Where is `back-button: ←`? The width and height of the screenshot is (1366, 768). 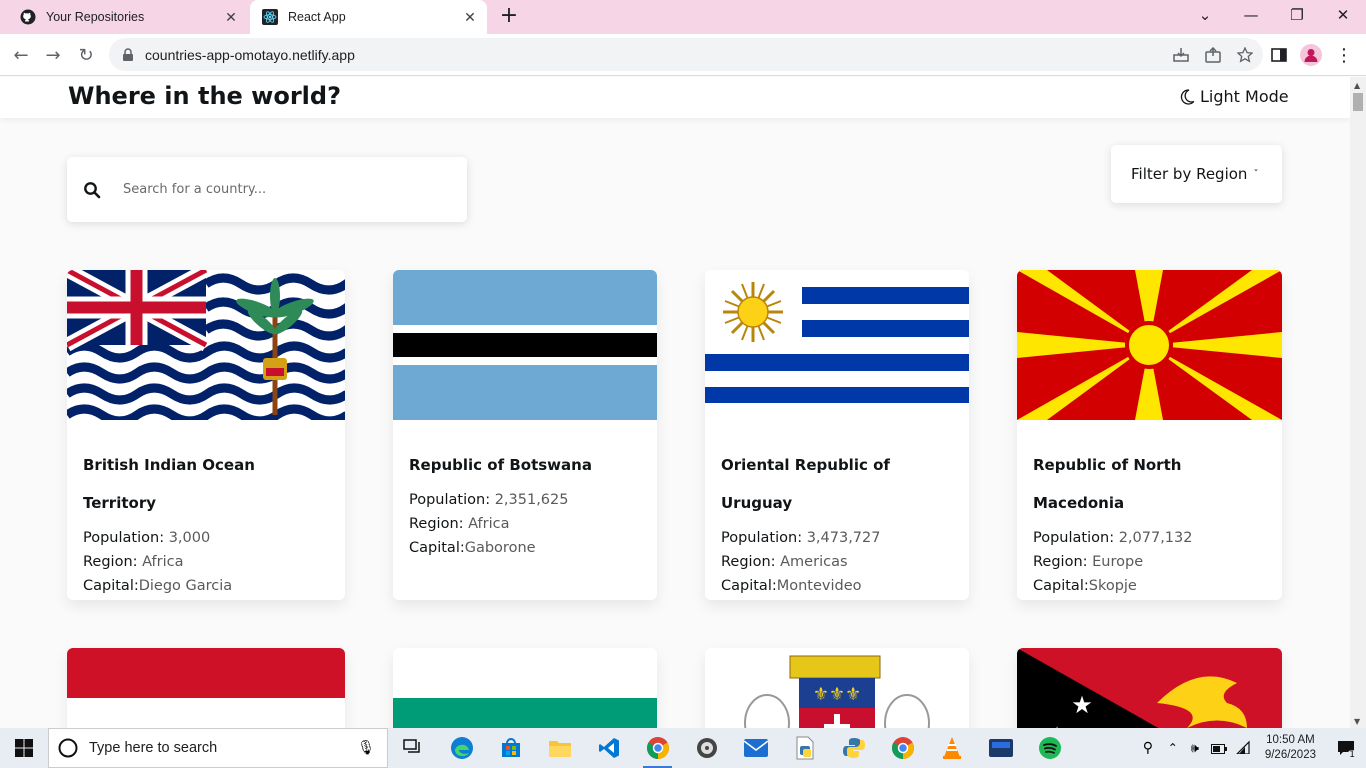
back-button: ← is located at coordinates (21, 55).